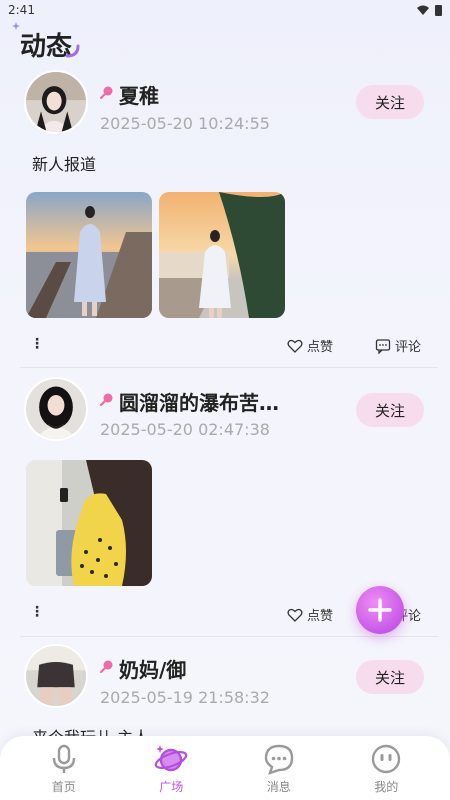  Describe the element at coordinates (386, 787) in the screenshot. I see `tab-label: 我的` at that location.